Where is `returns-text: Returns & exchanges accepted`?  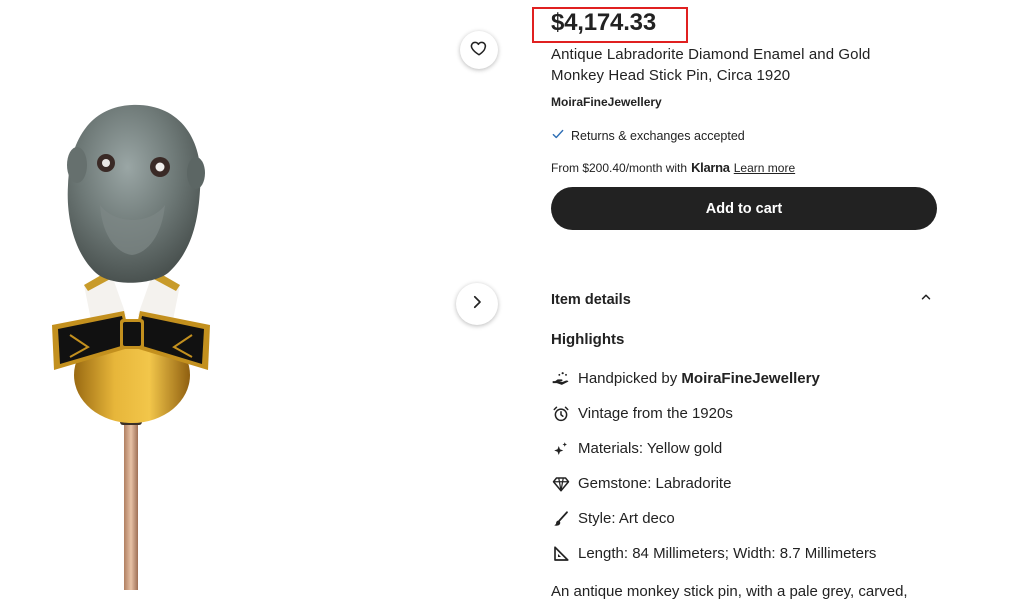 returns-text: Returns & exchanges accepted is located at coordinates (658, 135).